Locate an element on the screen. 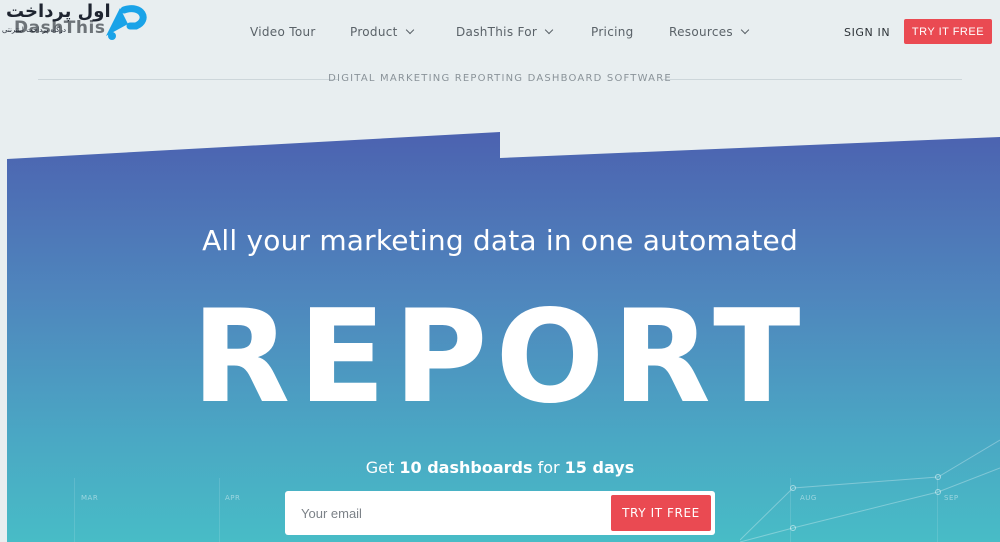 The image size is (1000, 542). nav-pricing: Pricing is located at coordinates (612, 32).